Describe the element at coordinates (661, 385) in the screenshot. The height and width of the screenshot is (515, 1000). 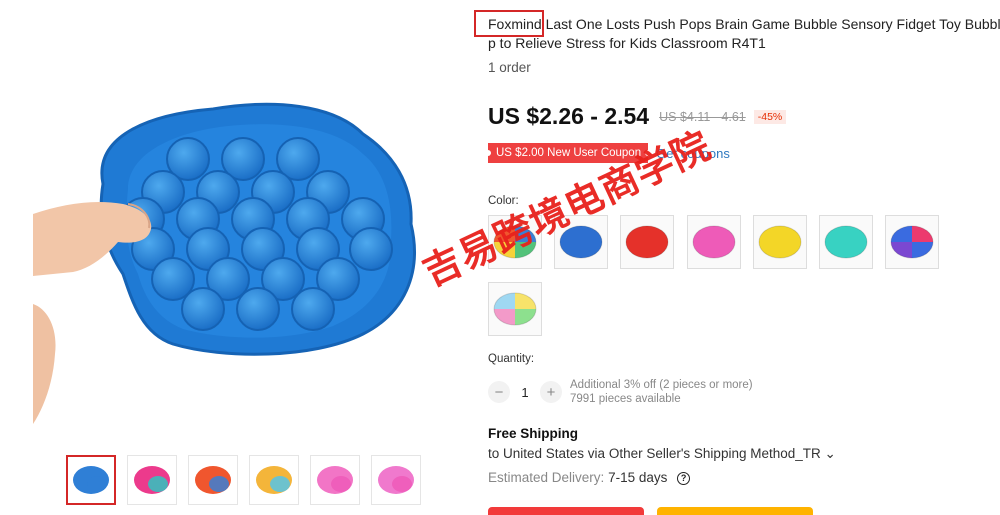
I see `bulk-discount-note: Additional 3% off (2 pieces or more)` at that location.